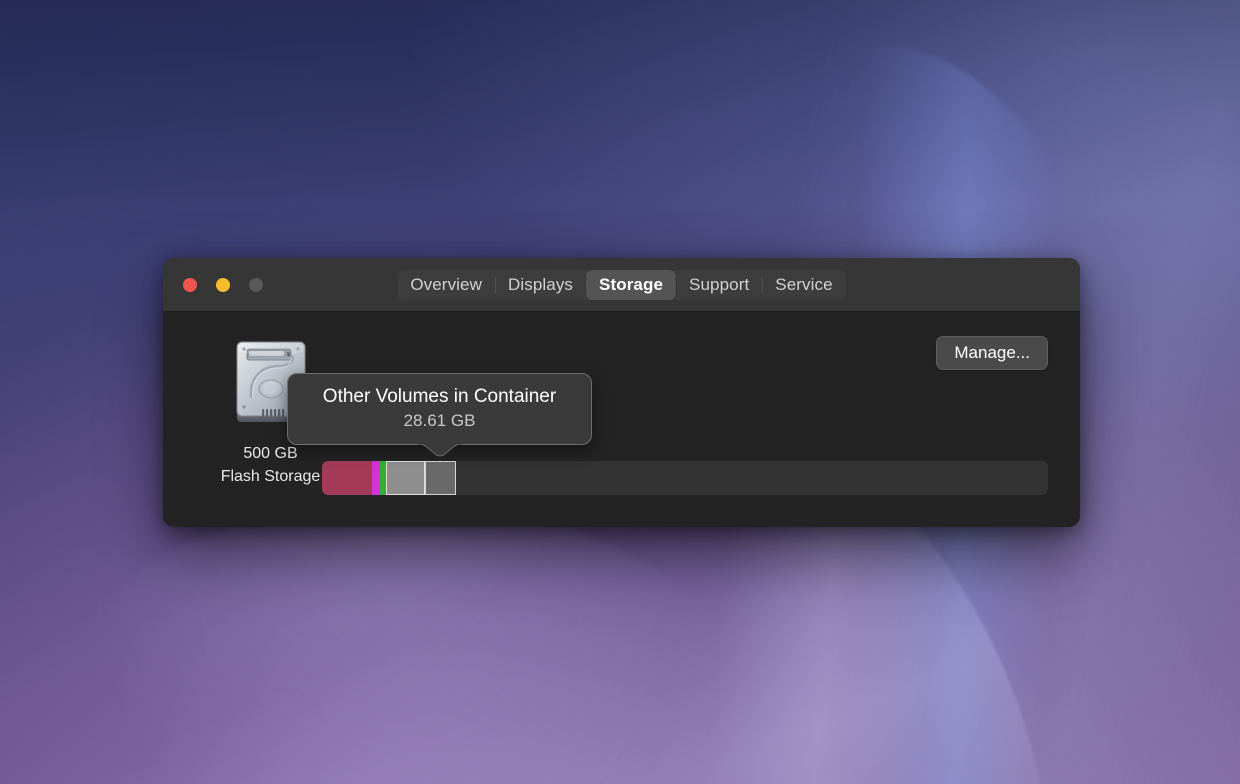  I want to click on tab-storage-label: Storage, so click(631, 284).